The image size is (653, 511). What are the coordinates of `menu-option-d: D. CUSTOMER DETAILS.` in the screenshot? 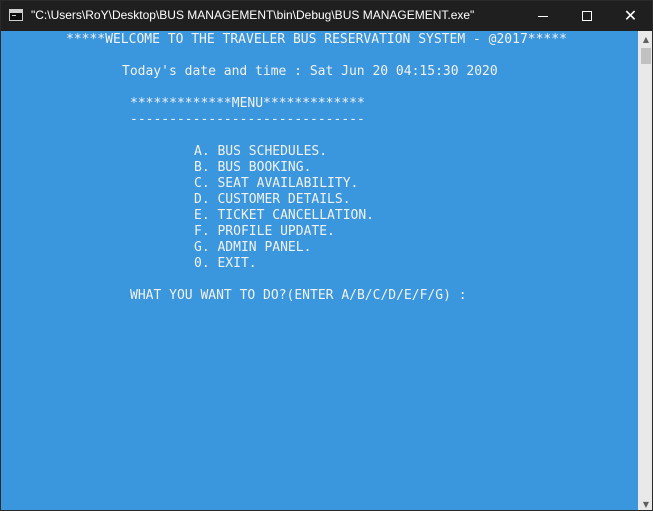 It's located at (272, 199).